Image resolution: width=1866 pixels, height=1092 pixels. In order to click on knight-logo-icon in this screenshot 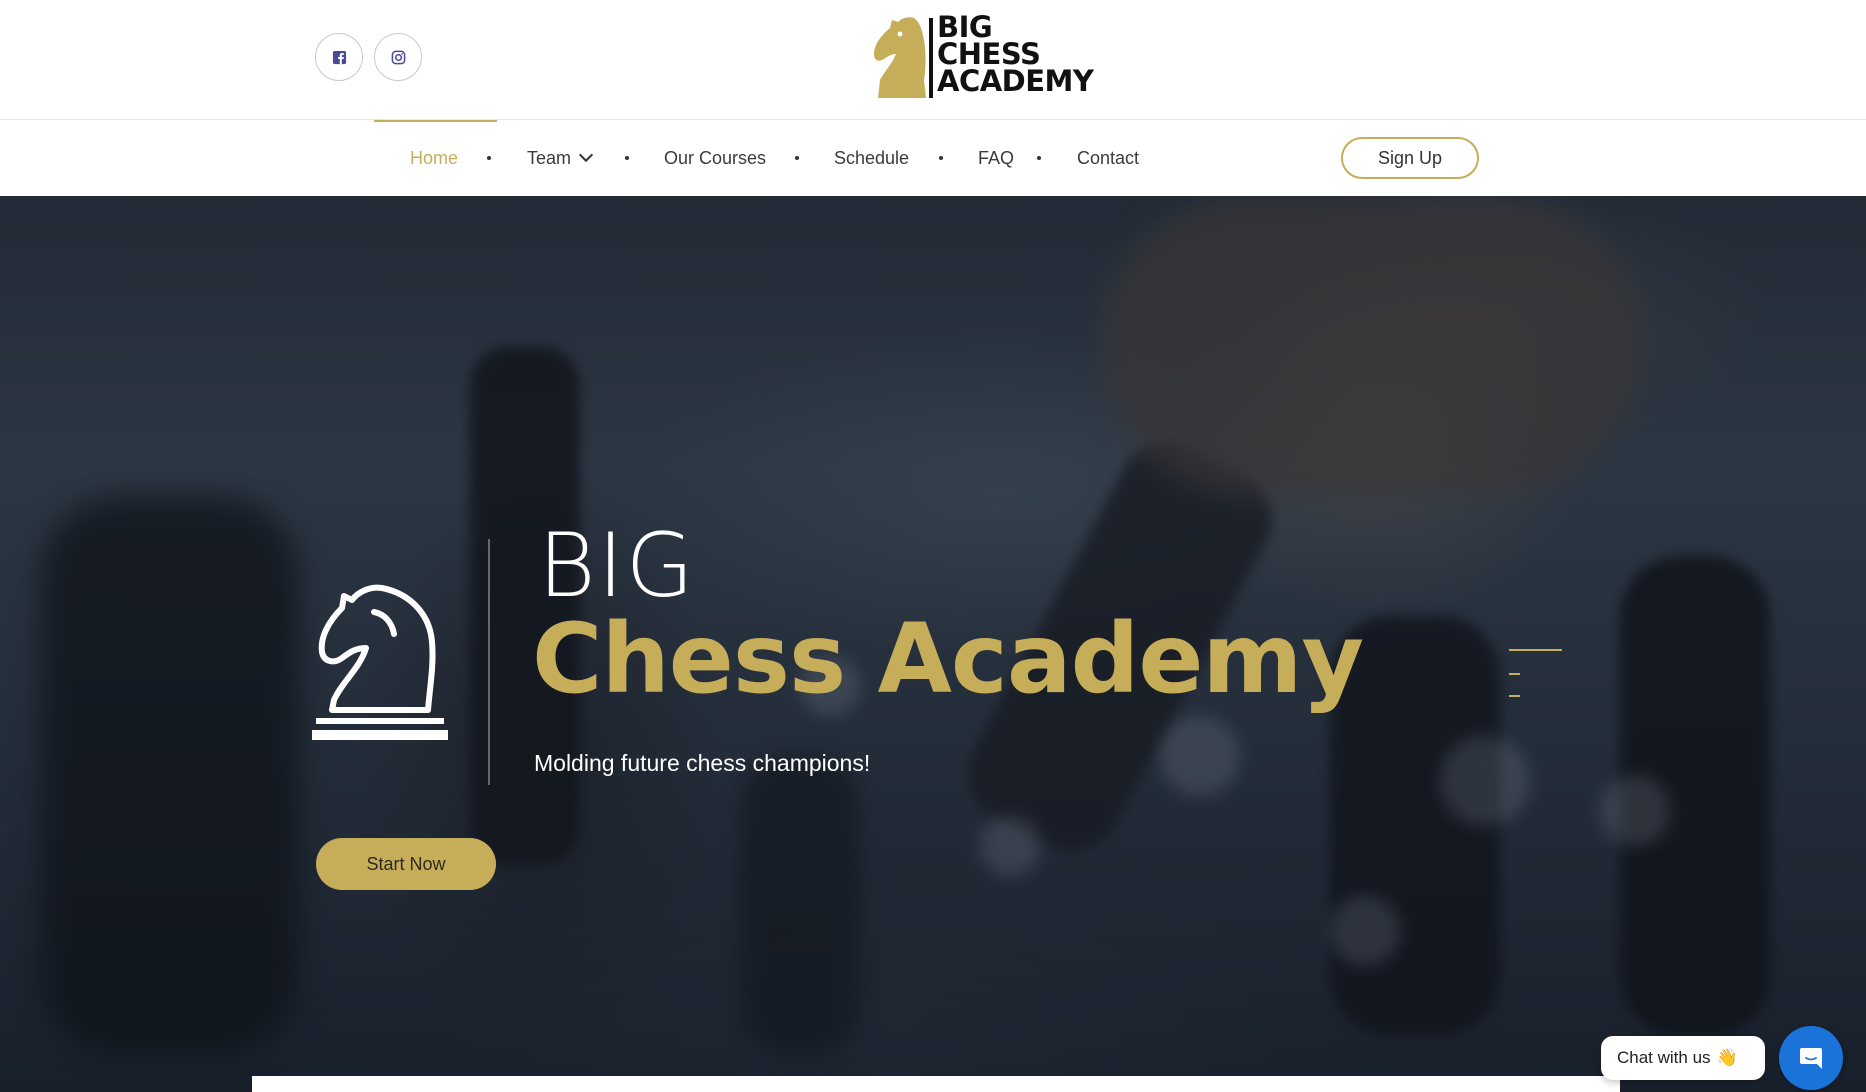, I will do `click(900, 57)`.